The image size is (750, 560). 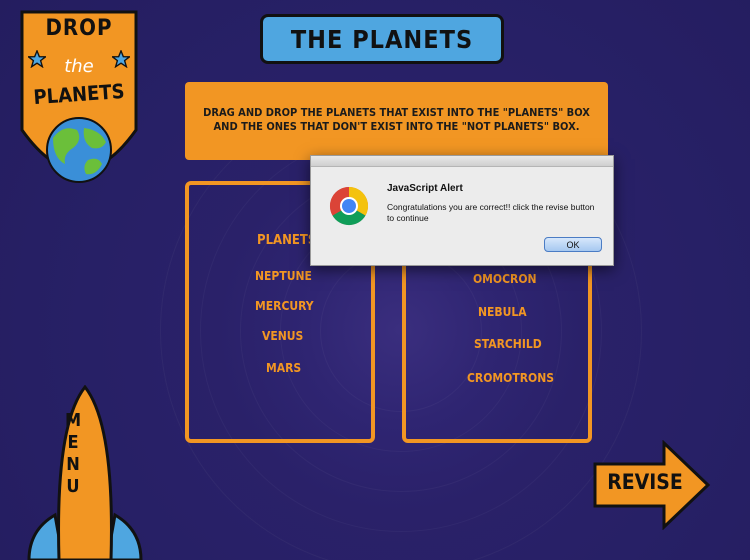 I want to click on page-title: THE PLANETS, so click(x=382, y=39).